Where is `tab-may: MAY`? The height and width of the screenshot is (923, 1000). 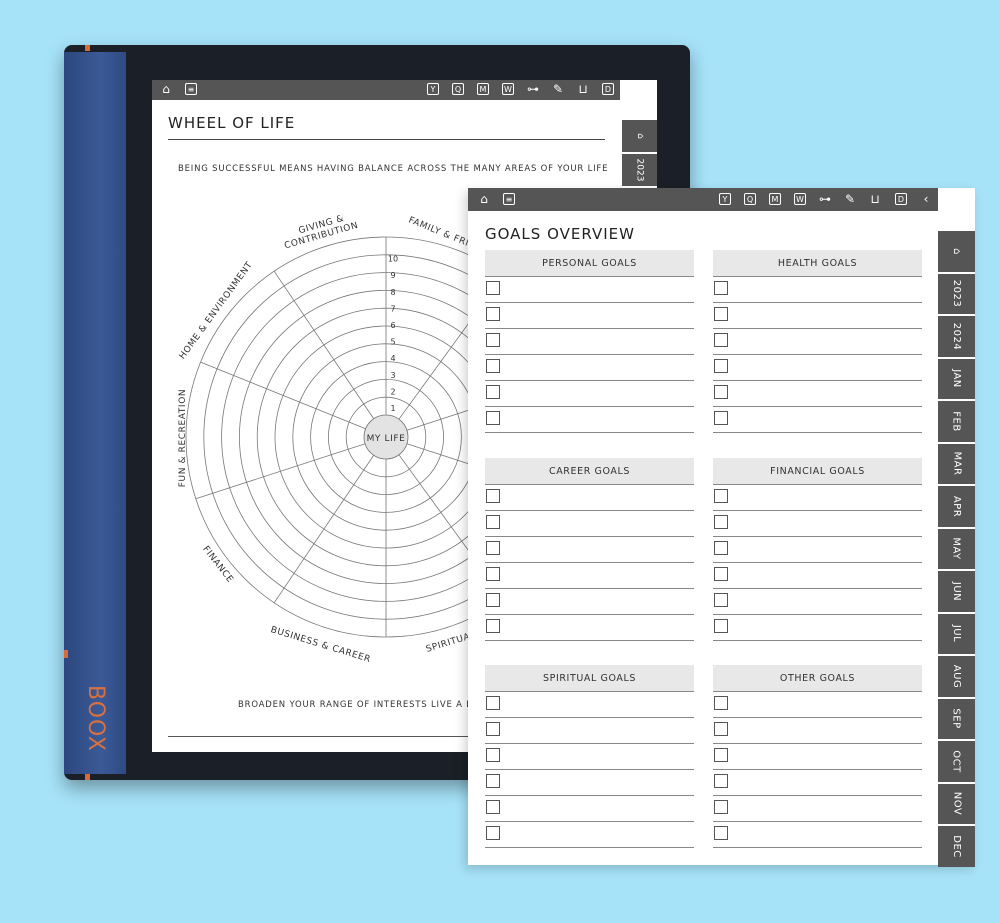 tab-may: MAY is located at coordinates (956, 548).